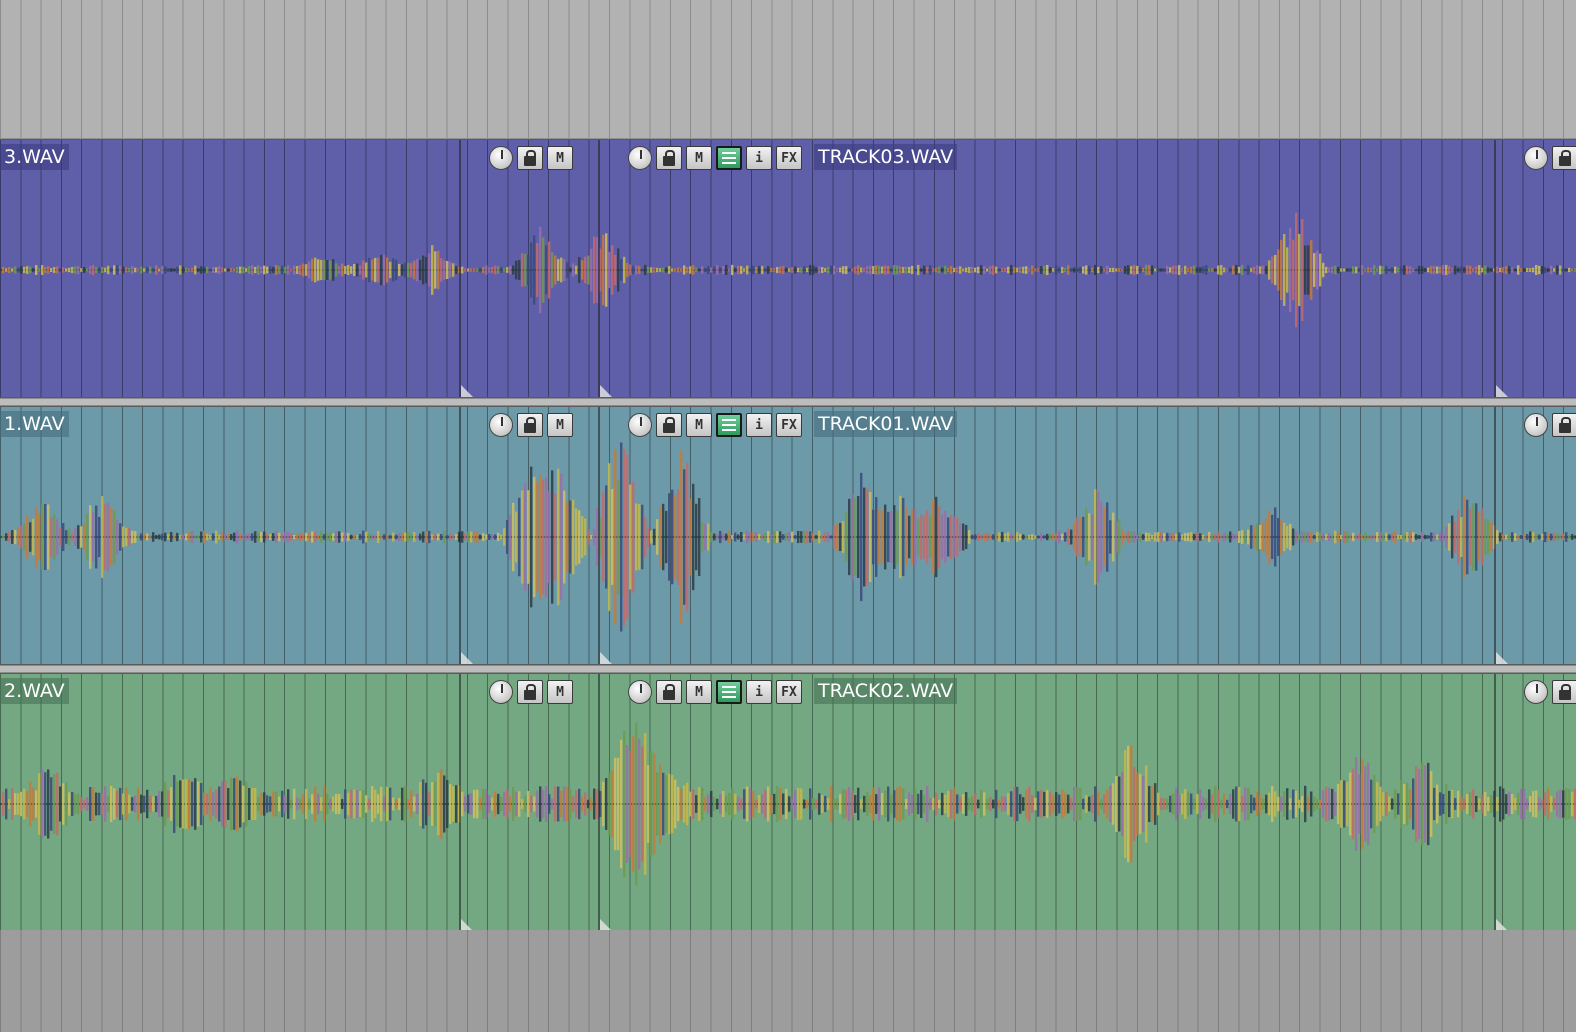 The width and height of the screenshot is (1576, 1032). I want to click on clip-segment: M i FX TRACK01.WAV, so click(1047, 535).